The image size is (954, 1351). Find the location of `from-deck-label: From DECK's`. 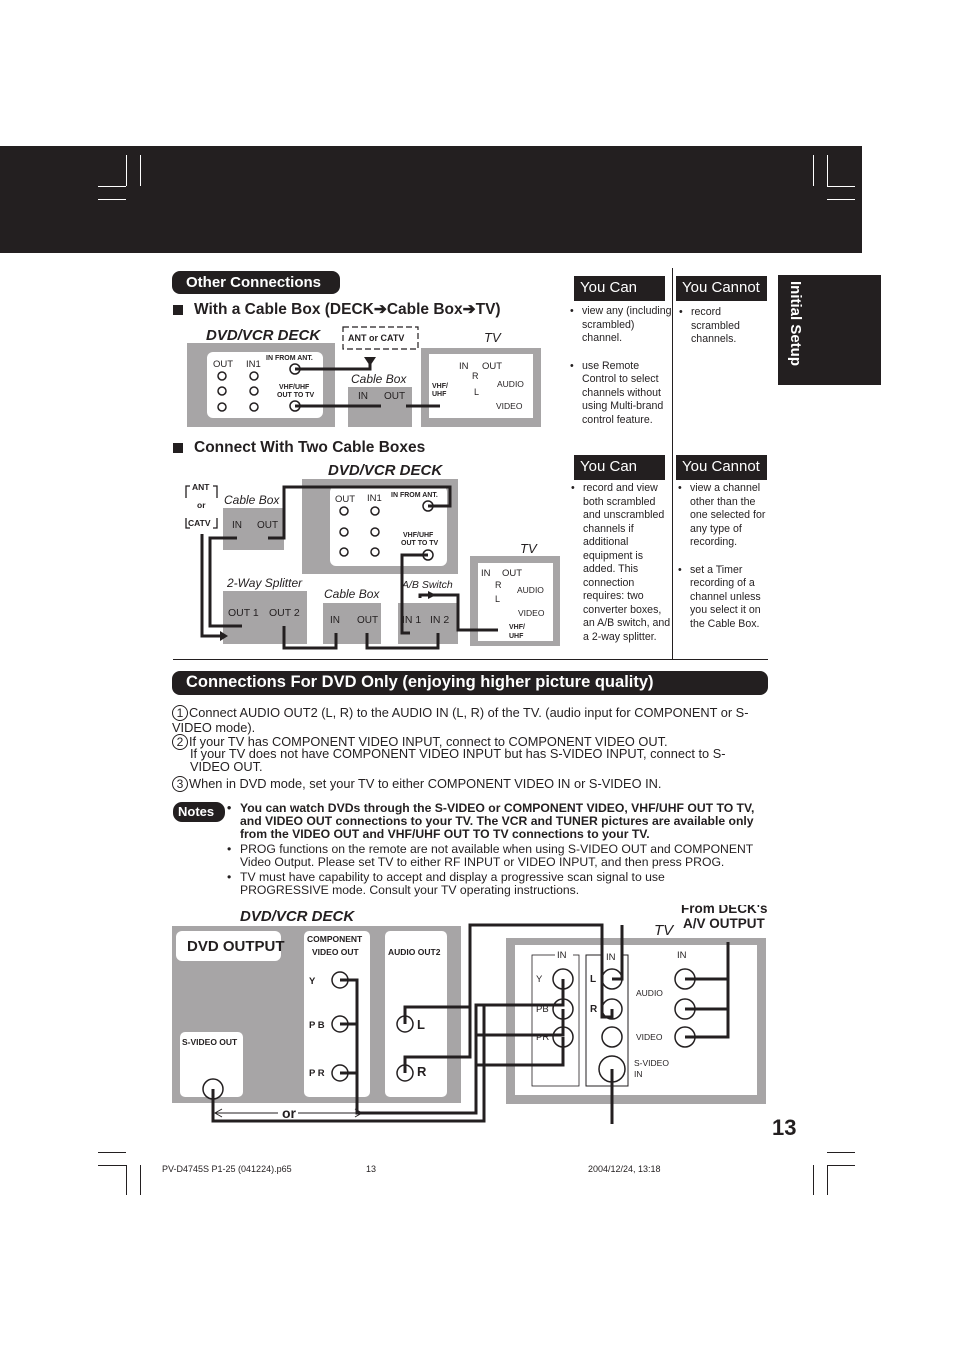

from-deck-label: From DECK's is located at coordinates (724, 910).